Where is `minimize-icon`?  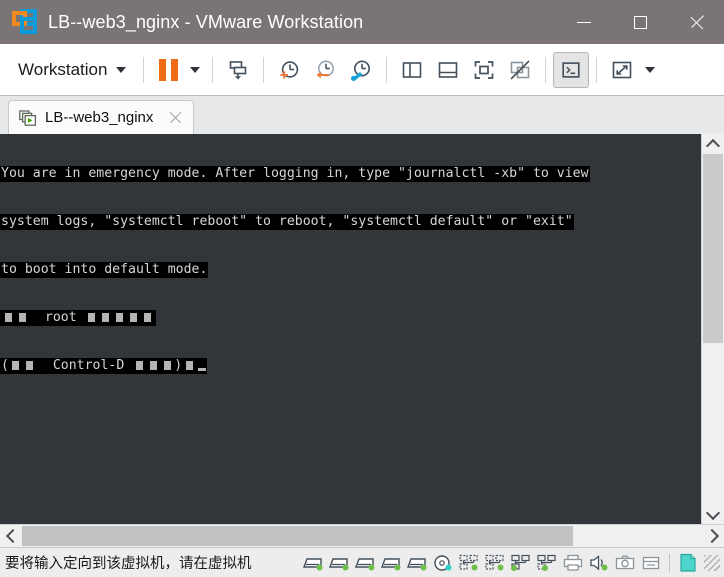 minimize-icon is located at coordinates (584, 22).